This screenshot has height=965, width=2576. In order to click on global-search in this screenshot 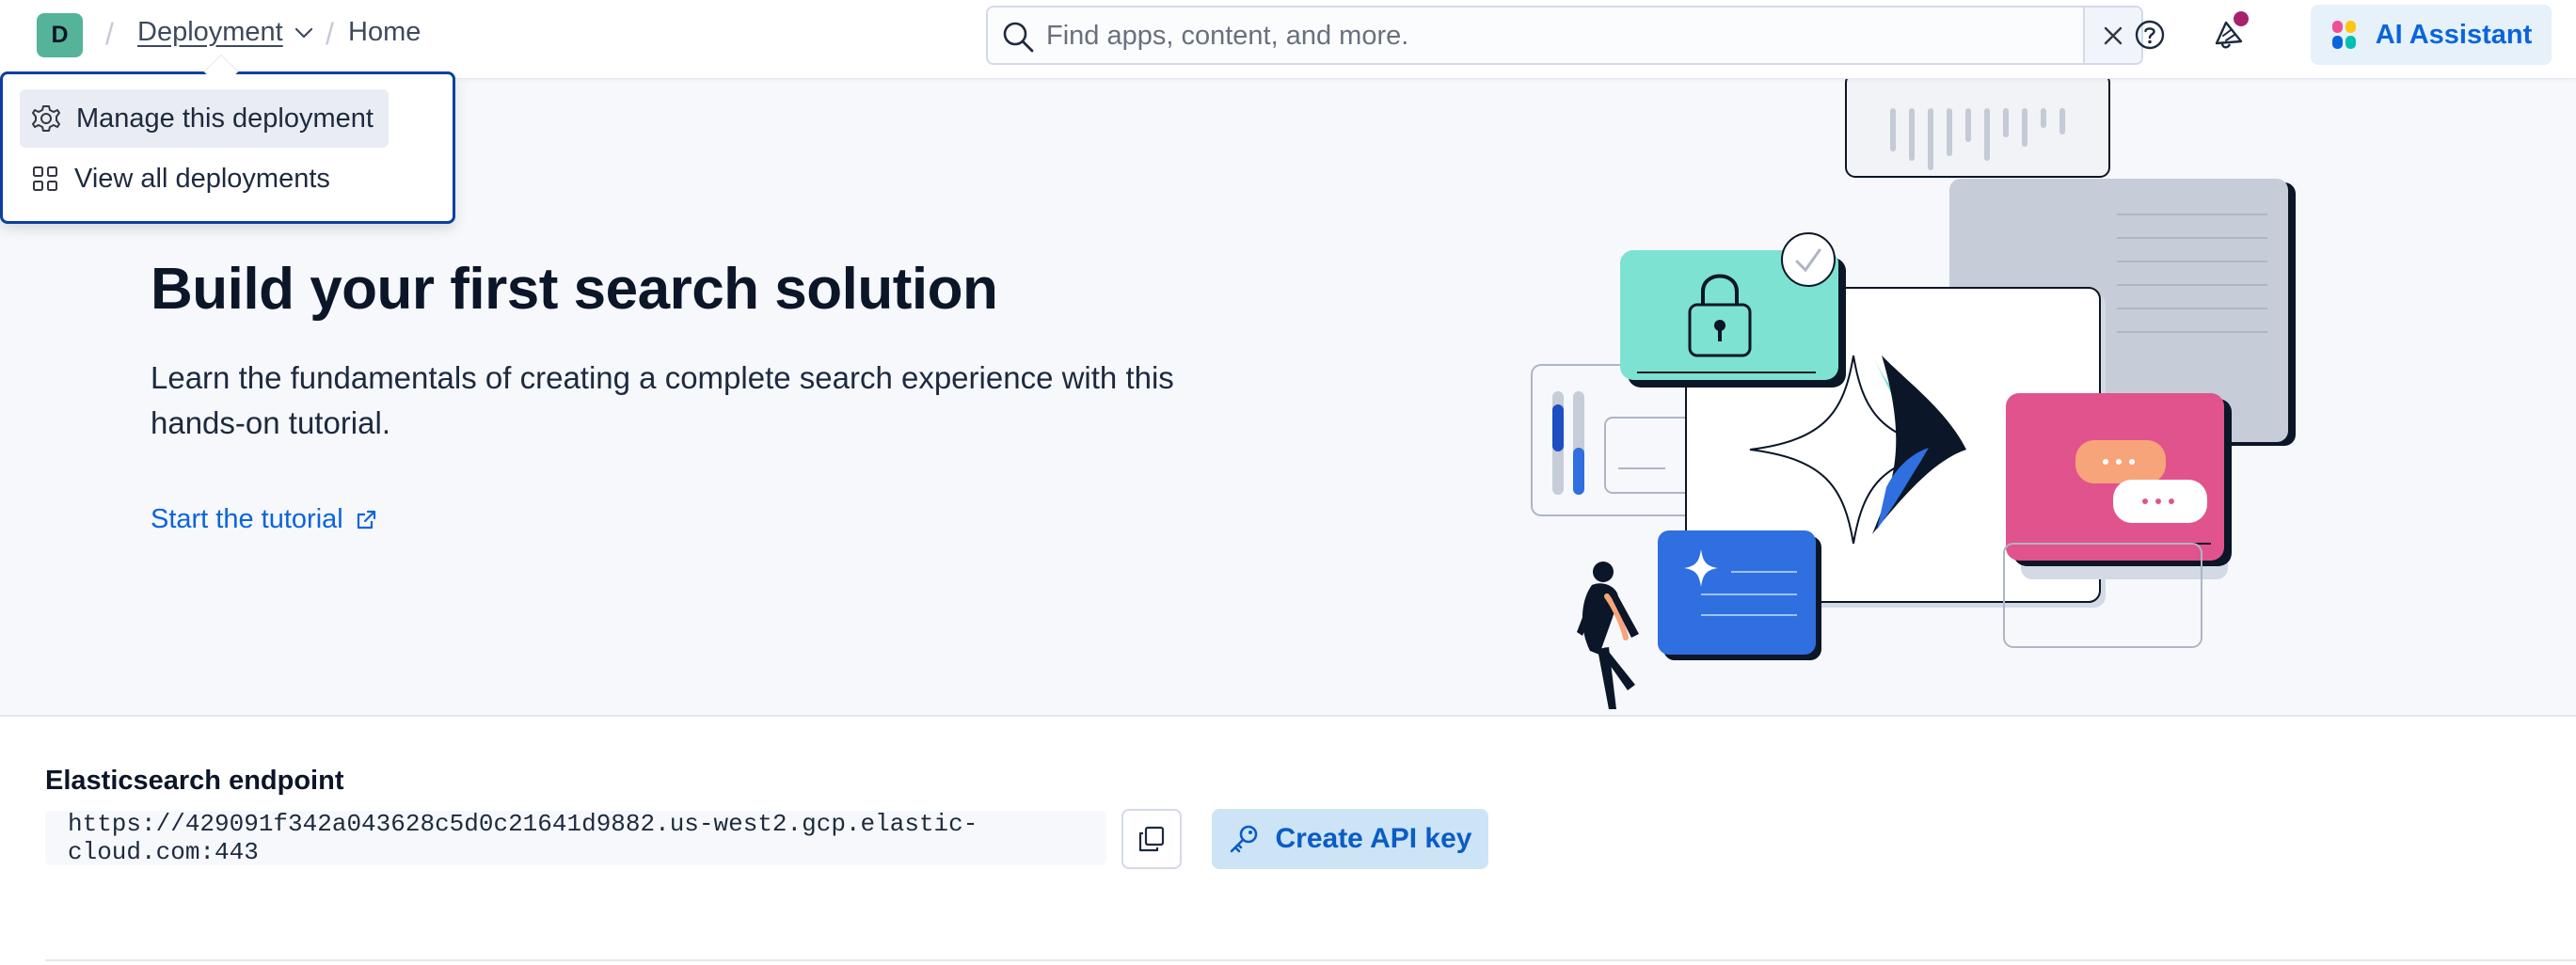, I will do `click(1565, 35)`.